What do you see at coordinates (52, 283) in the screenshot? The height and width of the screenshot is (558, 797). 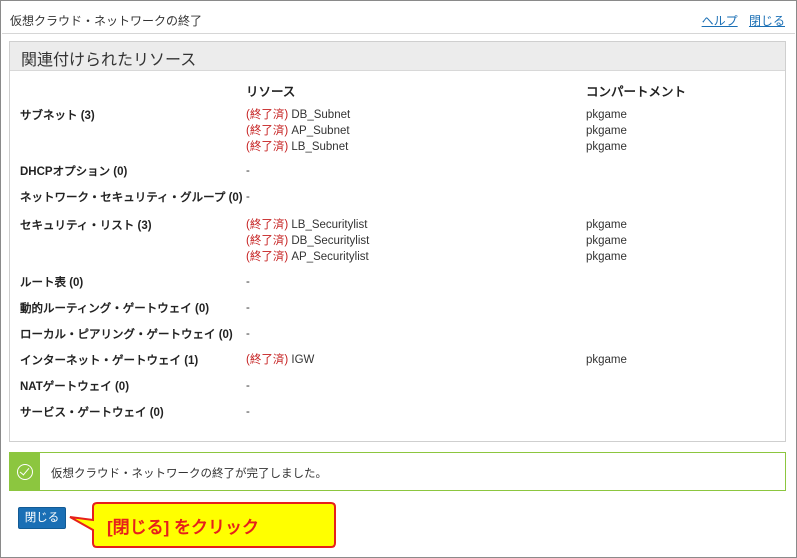 I see `resource-type-label: ルート表 (0)` at bounding box center [52, 283].